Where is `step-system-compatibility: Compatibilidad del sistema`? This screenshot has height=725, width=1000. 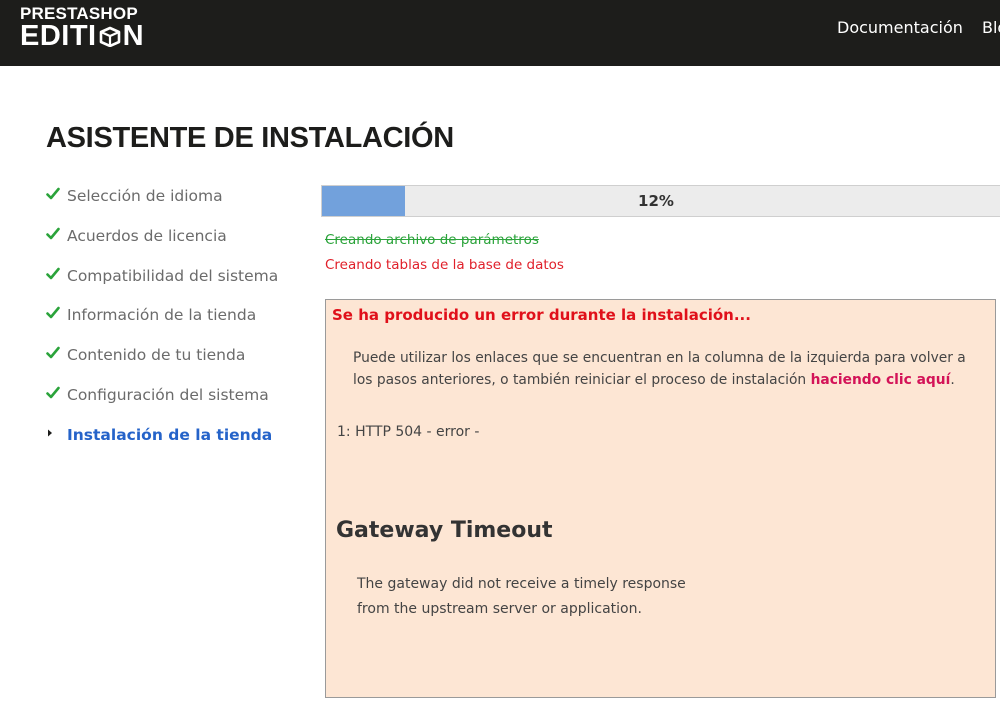 step-system-compatibility: Compatibilidad del sistema is located at coordinates (162, 284).